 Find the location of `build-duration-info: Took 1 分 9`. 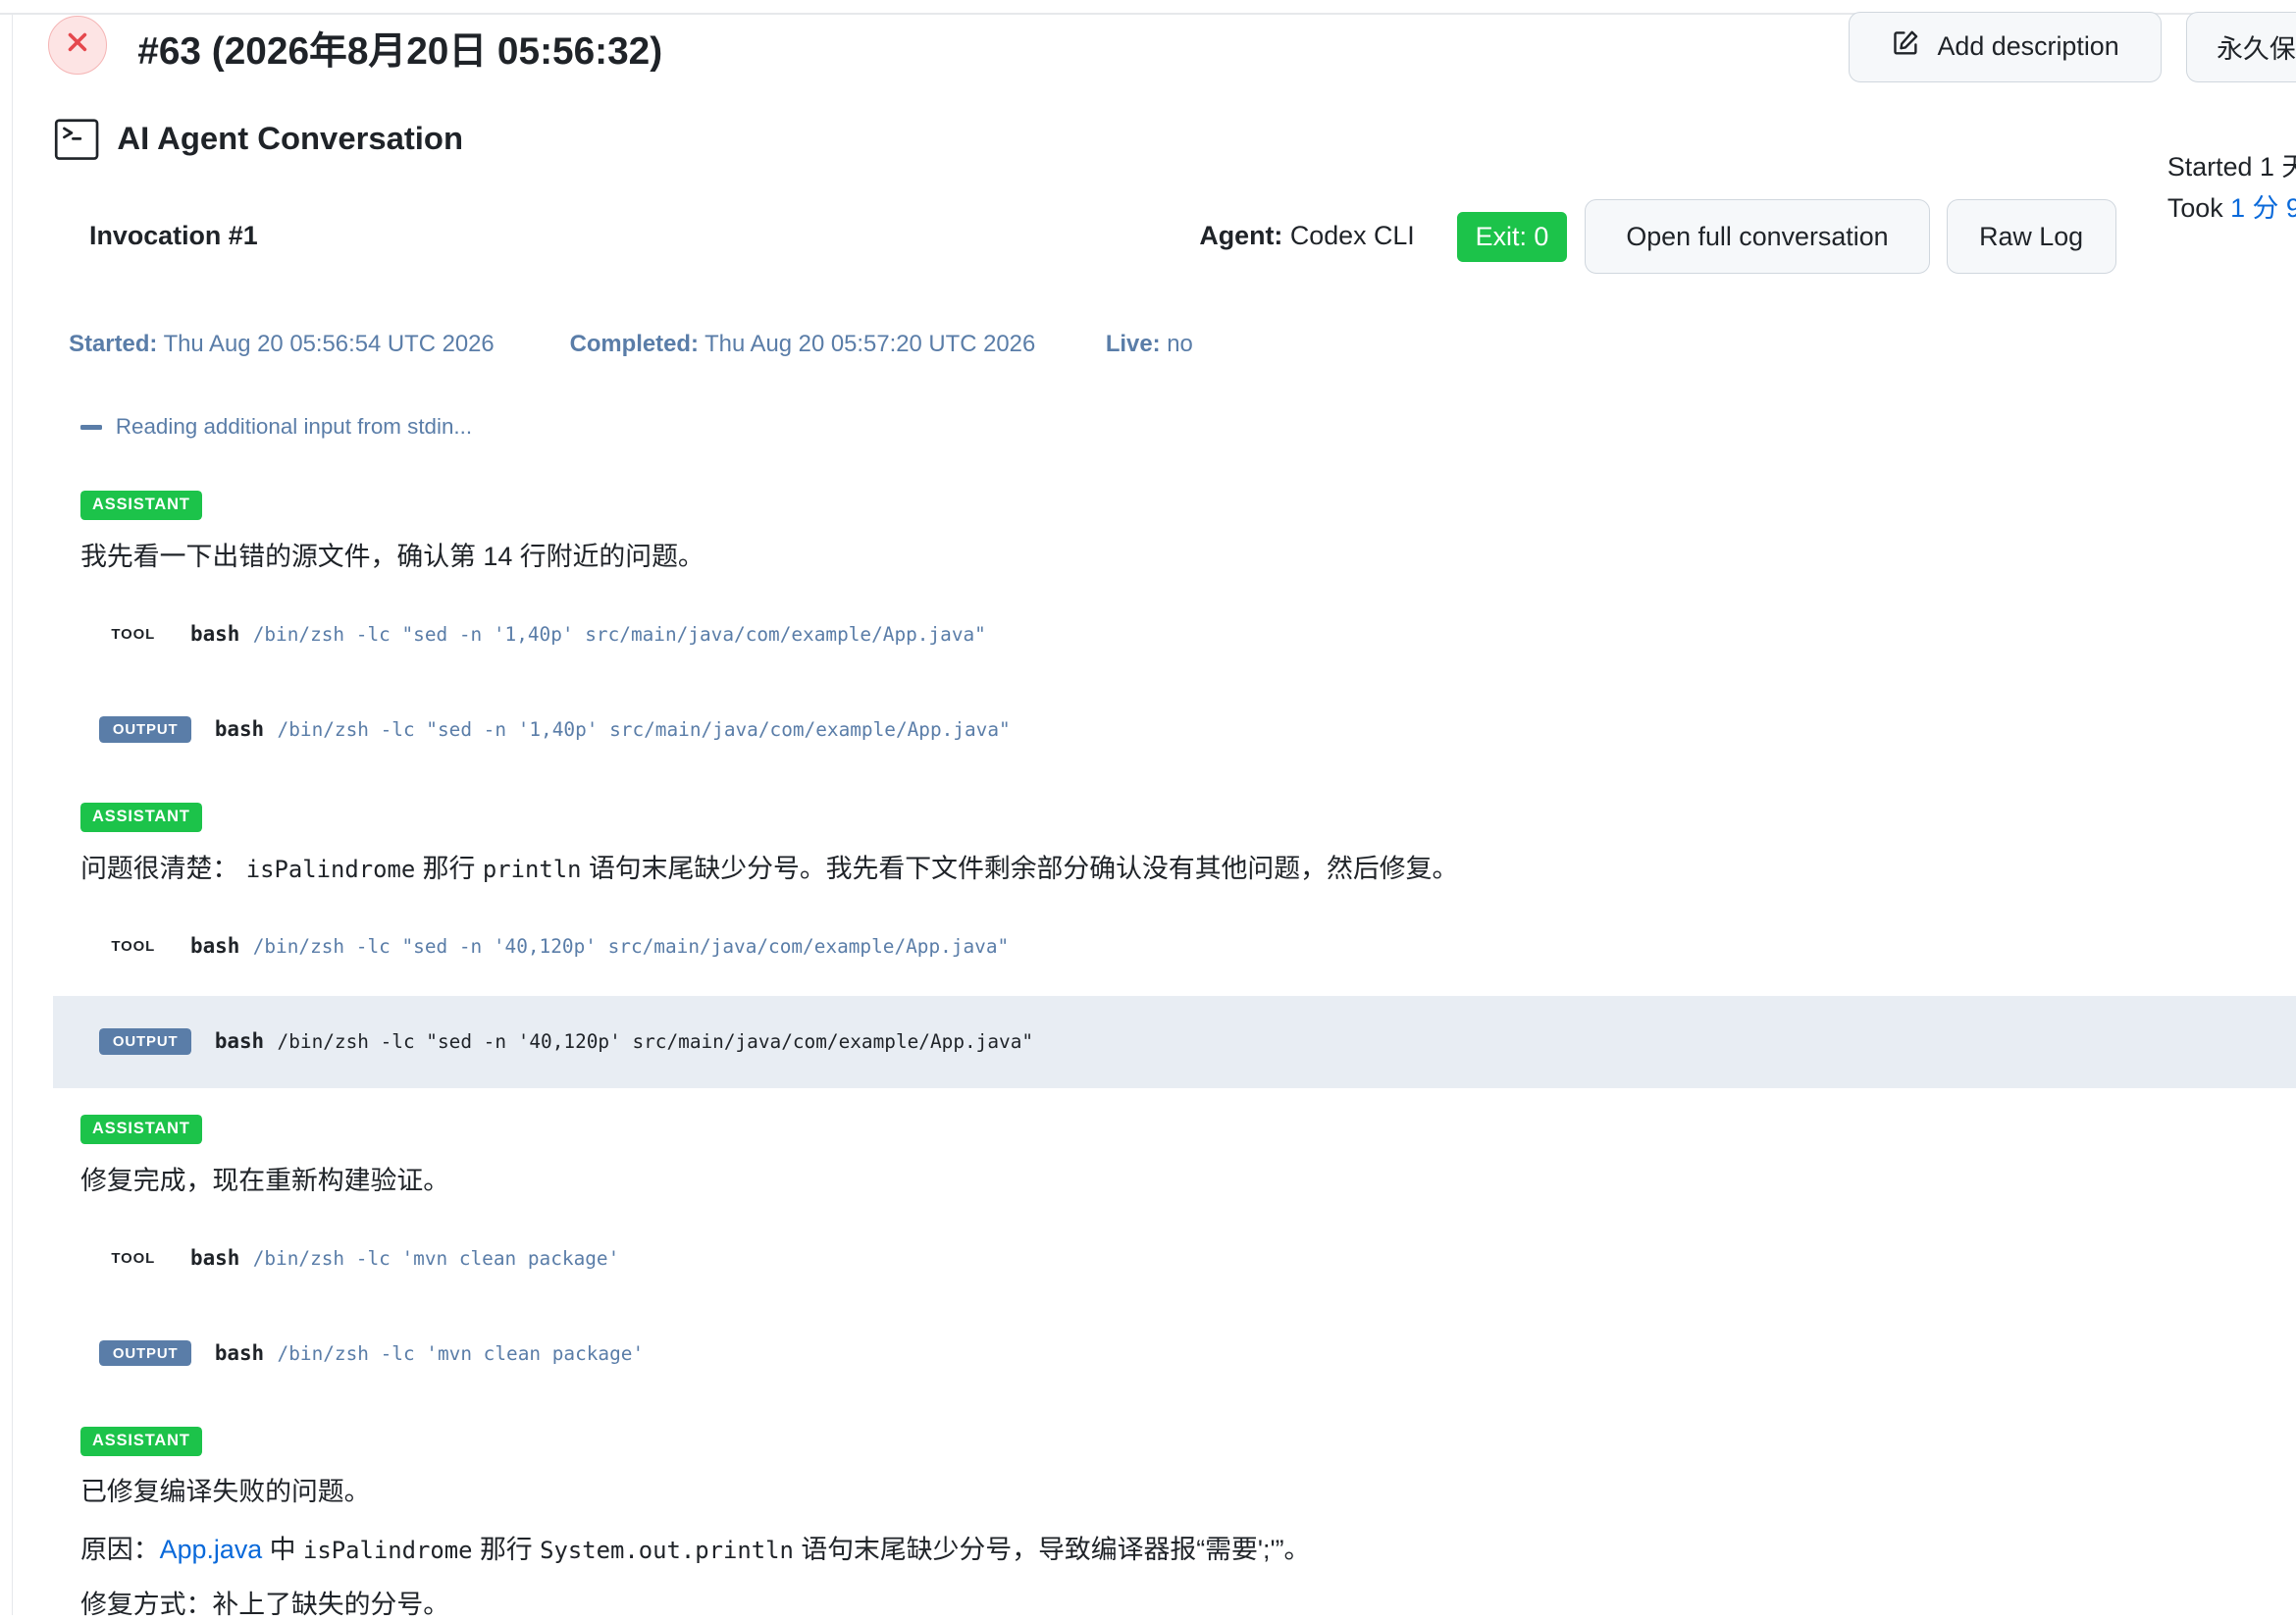

build-duration-info: Took 1 分 9 is located at coordinates (2231, 205).